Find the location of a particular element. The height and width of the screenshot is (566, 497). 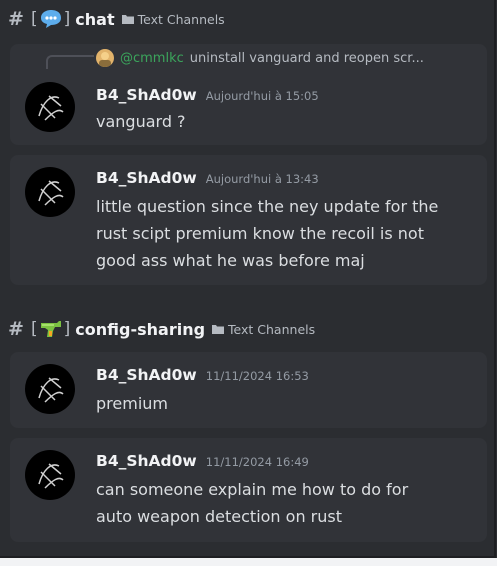

message-line: premium is located at coordinates (132, 403).